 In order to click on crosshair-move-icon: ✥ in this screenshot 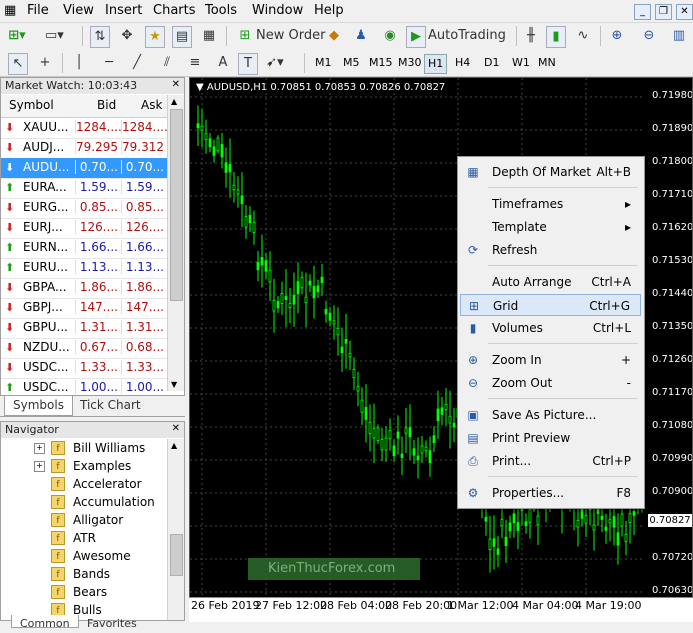, I will do `click(127, 36)`.